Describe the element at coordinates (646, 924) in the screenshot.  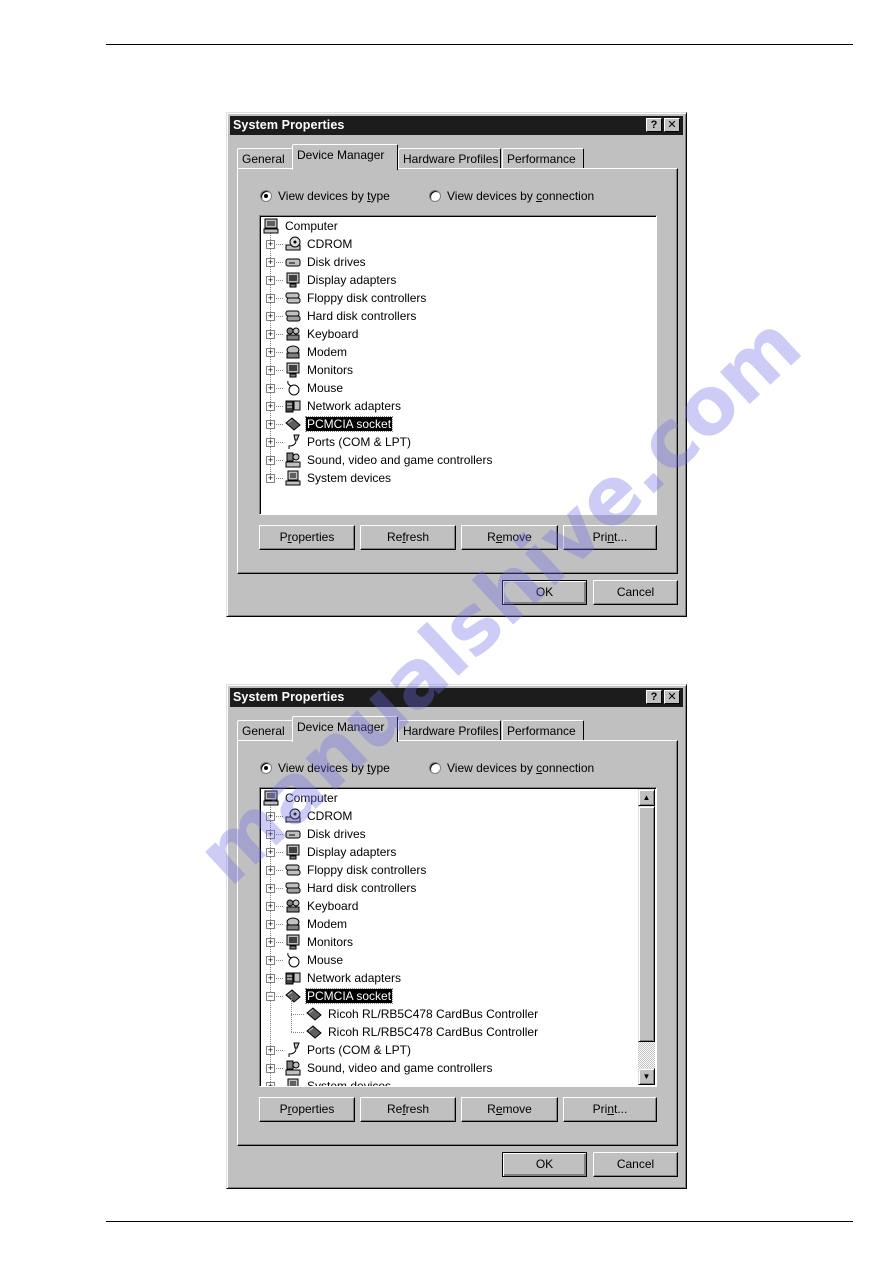
I see `scroll-thumb` at that location.